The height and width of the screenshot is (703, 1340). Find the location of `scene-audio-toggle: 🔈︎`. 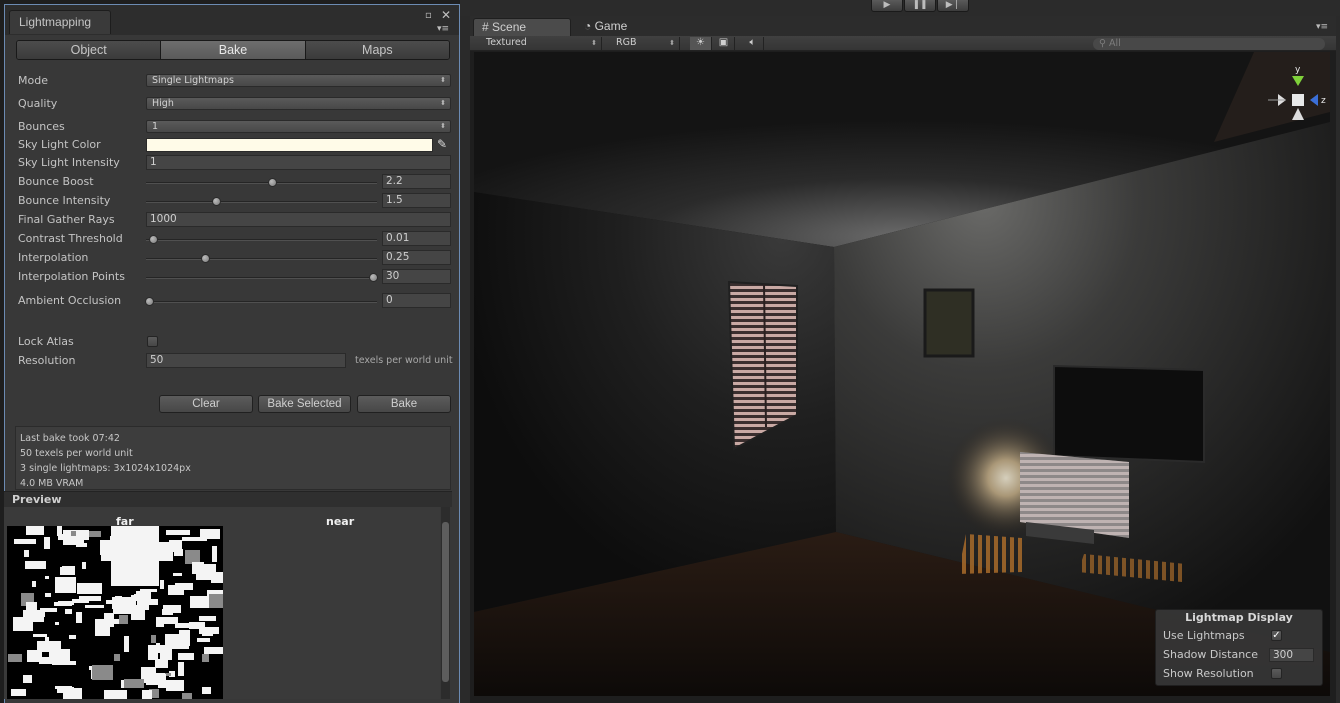

scene-audio-toggle: 🔈︎ is located at coordinates (753, 43).